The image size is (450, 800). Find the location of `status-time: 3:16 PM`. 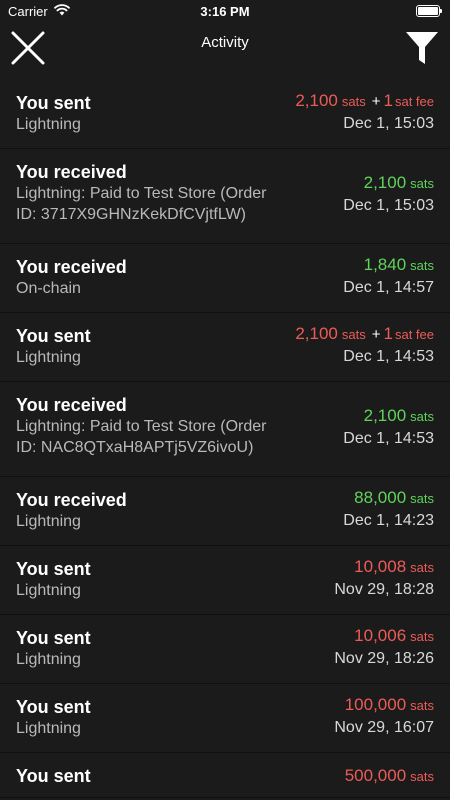

status-time: 3:16 PM is located at coordinates (225, 11).